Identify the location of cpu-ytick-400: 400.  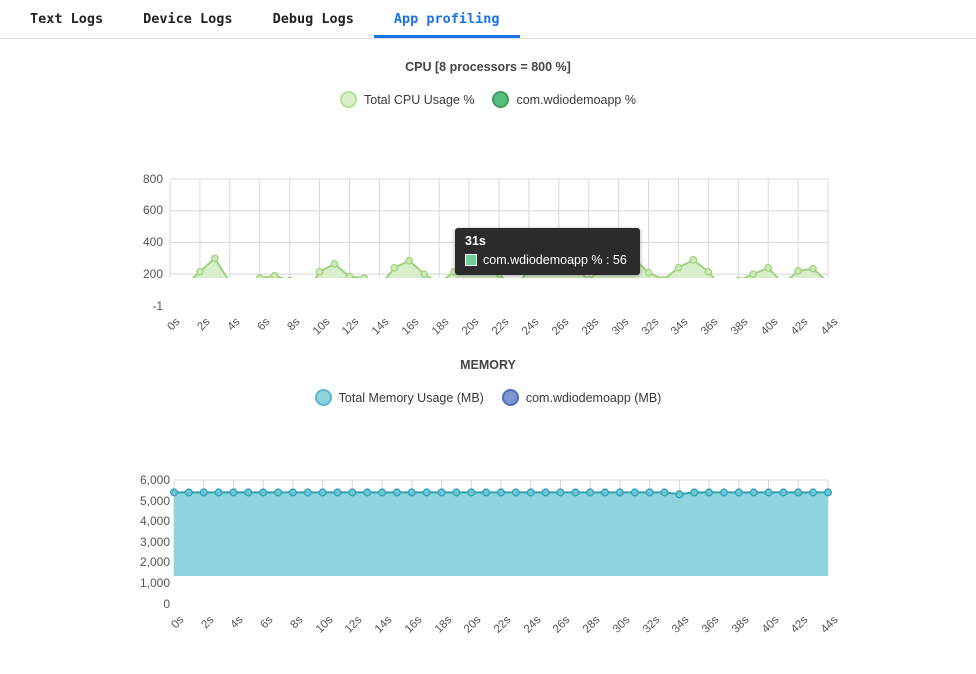
(152, 242).